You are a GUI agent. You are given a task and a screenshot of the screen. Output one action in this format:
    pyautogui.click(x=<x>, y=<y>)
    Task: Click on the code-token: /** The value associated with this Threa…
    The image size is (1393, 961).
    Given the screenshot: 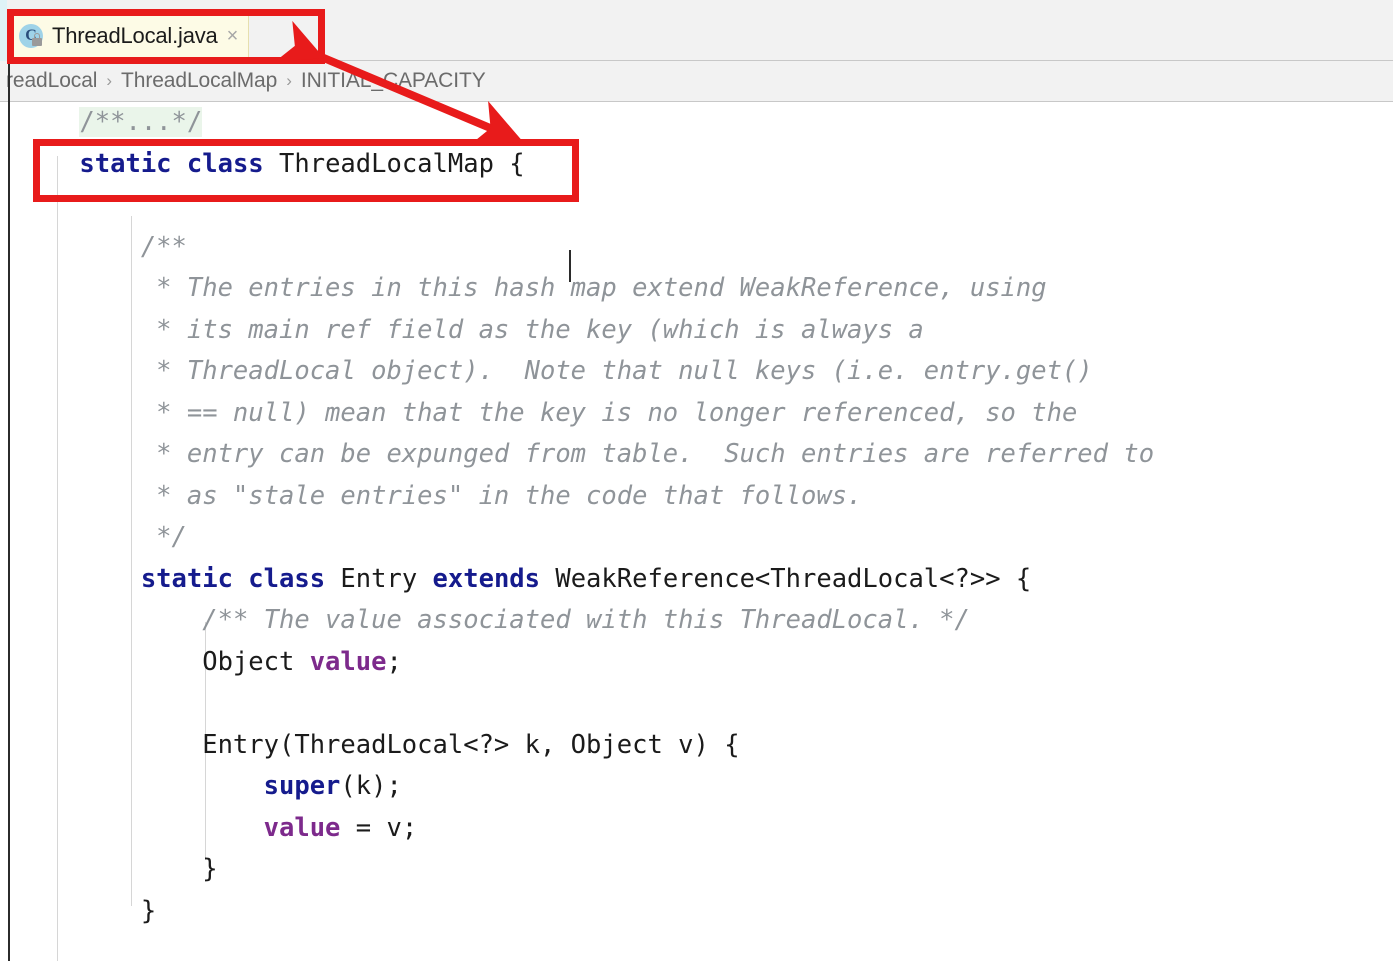 What is the action you would take?
    pyautogui.click(x=586, y=620)
    